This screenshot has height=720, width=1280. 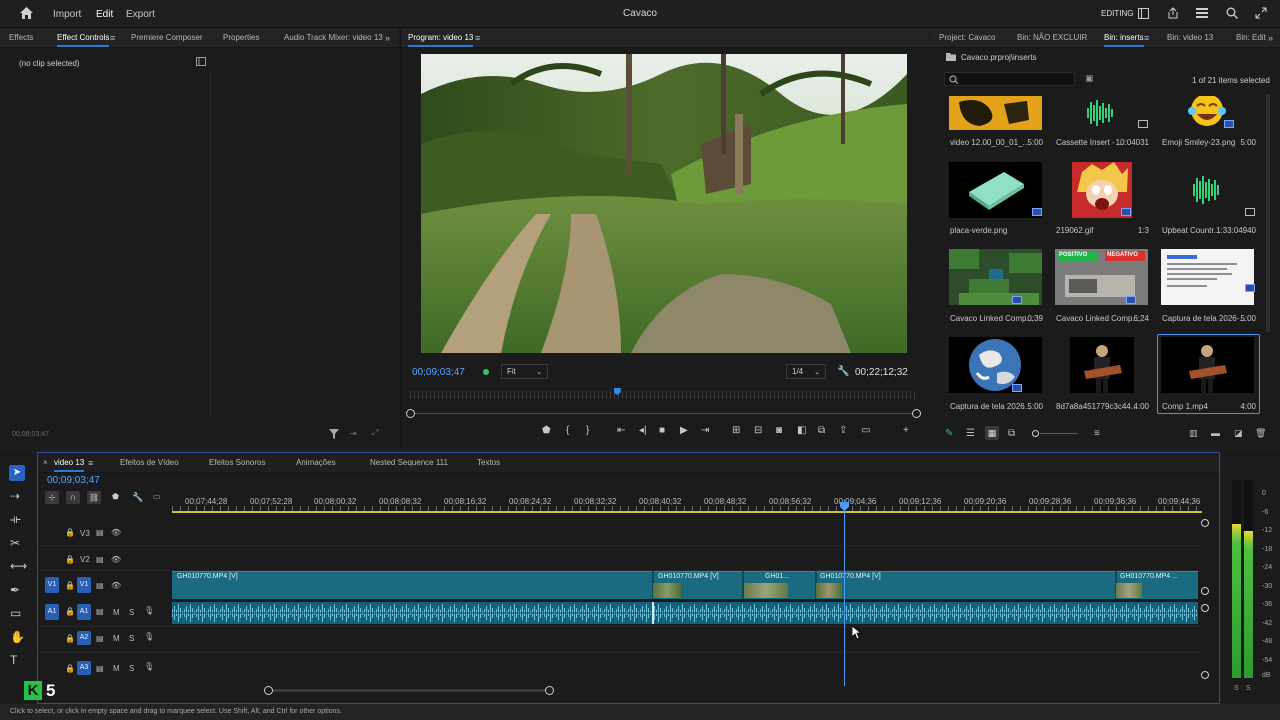 I want to click on menu-import: Import, so click(x=67, y=14).